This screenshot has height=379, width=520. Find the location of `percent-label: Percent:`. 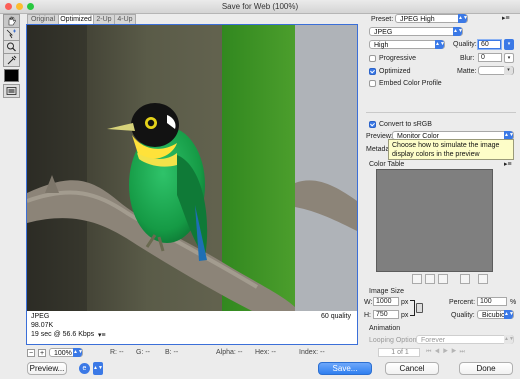

percent-label: Percent: is located at coordinates (462, 302).